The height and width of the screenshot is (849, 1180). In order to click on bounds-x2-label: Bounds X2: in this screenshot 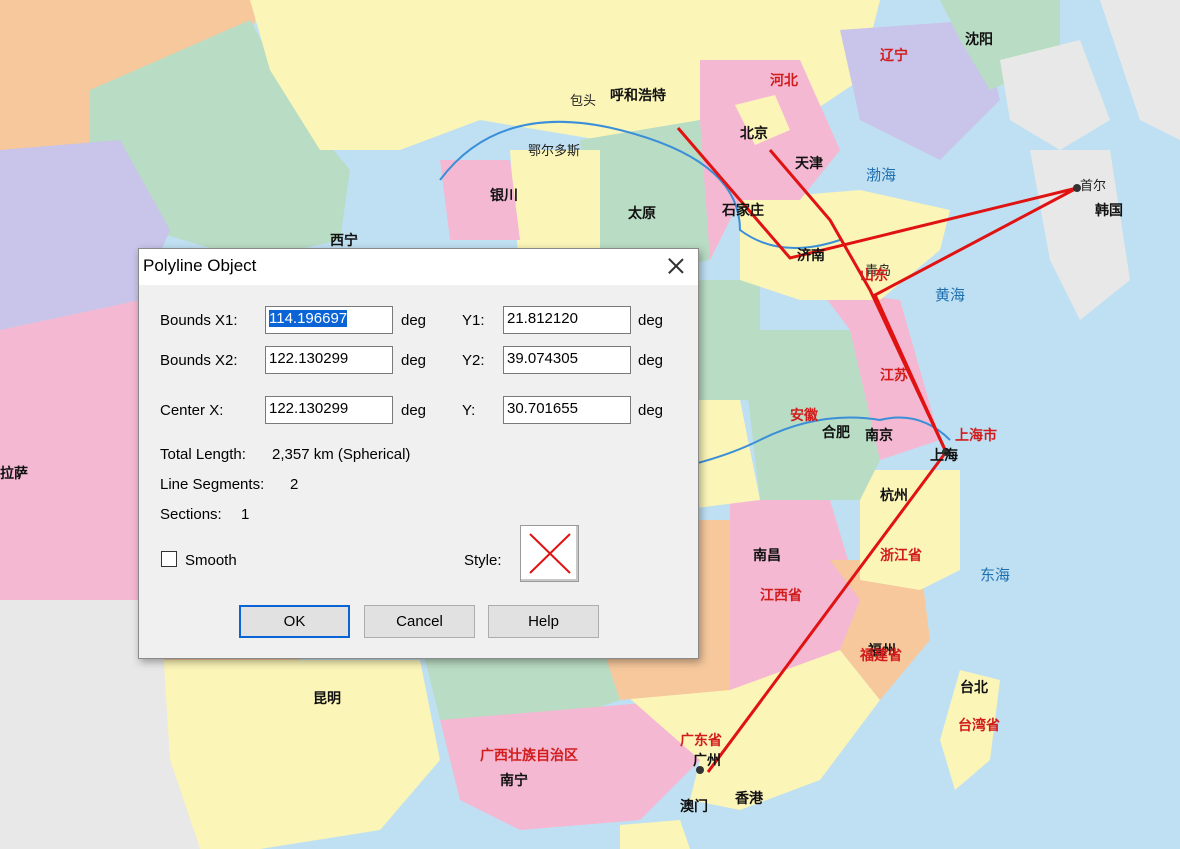, I will do `click(199, 360)`.